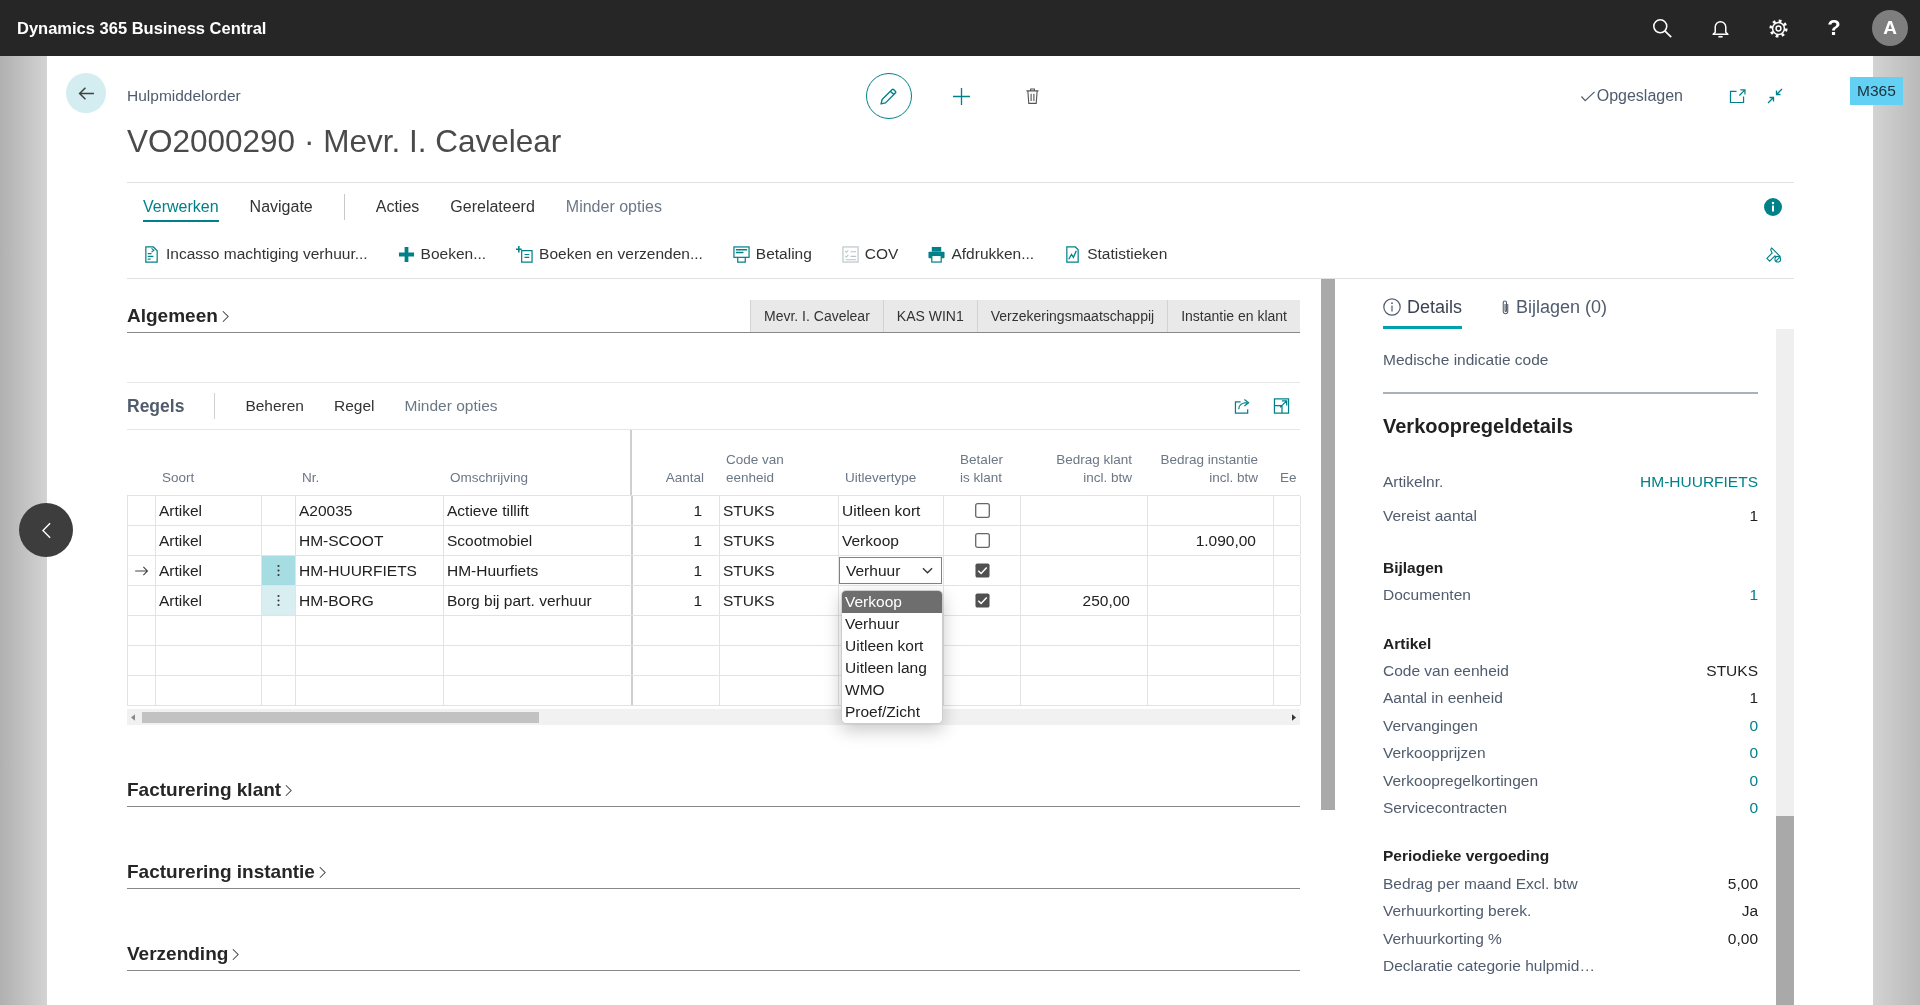  Describe the element at coordinates (1699, 482) in the screenshot. I see `field-link: HM-HUURFIETS` at that location.